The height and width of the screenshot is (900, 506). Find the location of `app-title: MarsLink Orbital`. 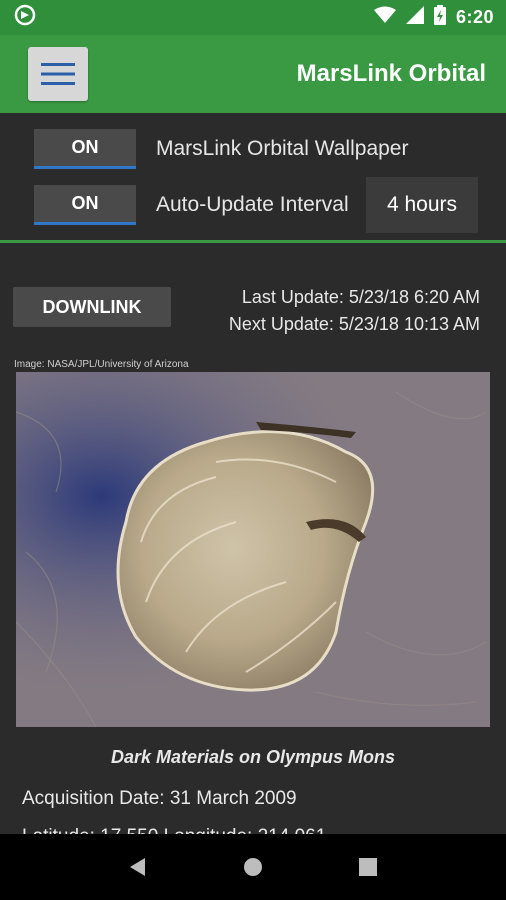

app-title: MarsLink Orbital is located at coordinates (391, 73).